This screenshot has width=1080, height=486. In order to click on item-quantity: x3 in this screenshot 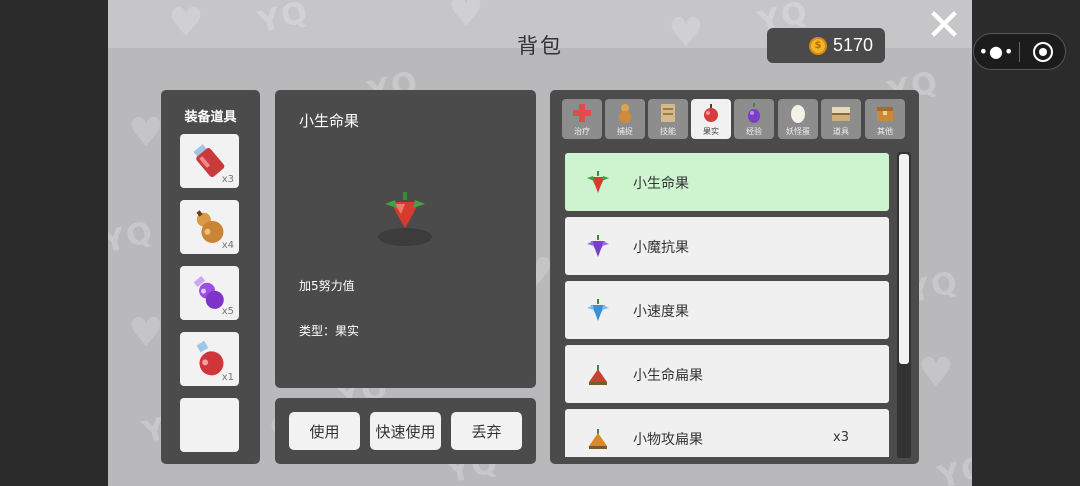, I will do `click(841, 437)`.